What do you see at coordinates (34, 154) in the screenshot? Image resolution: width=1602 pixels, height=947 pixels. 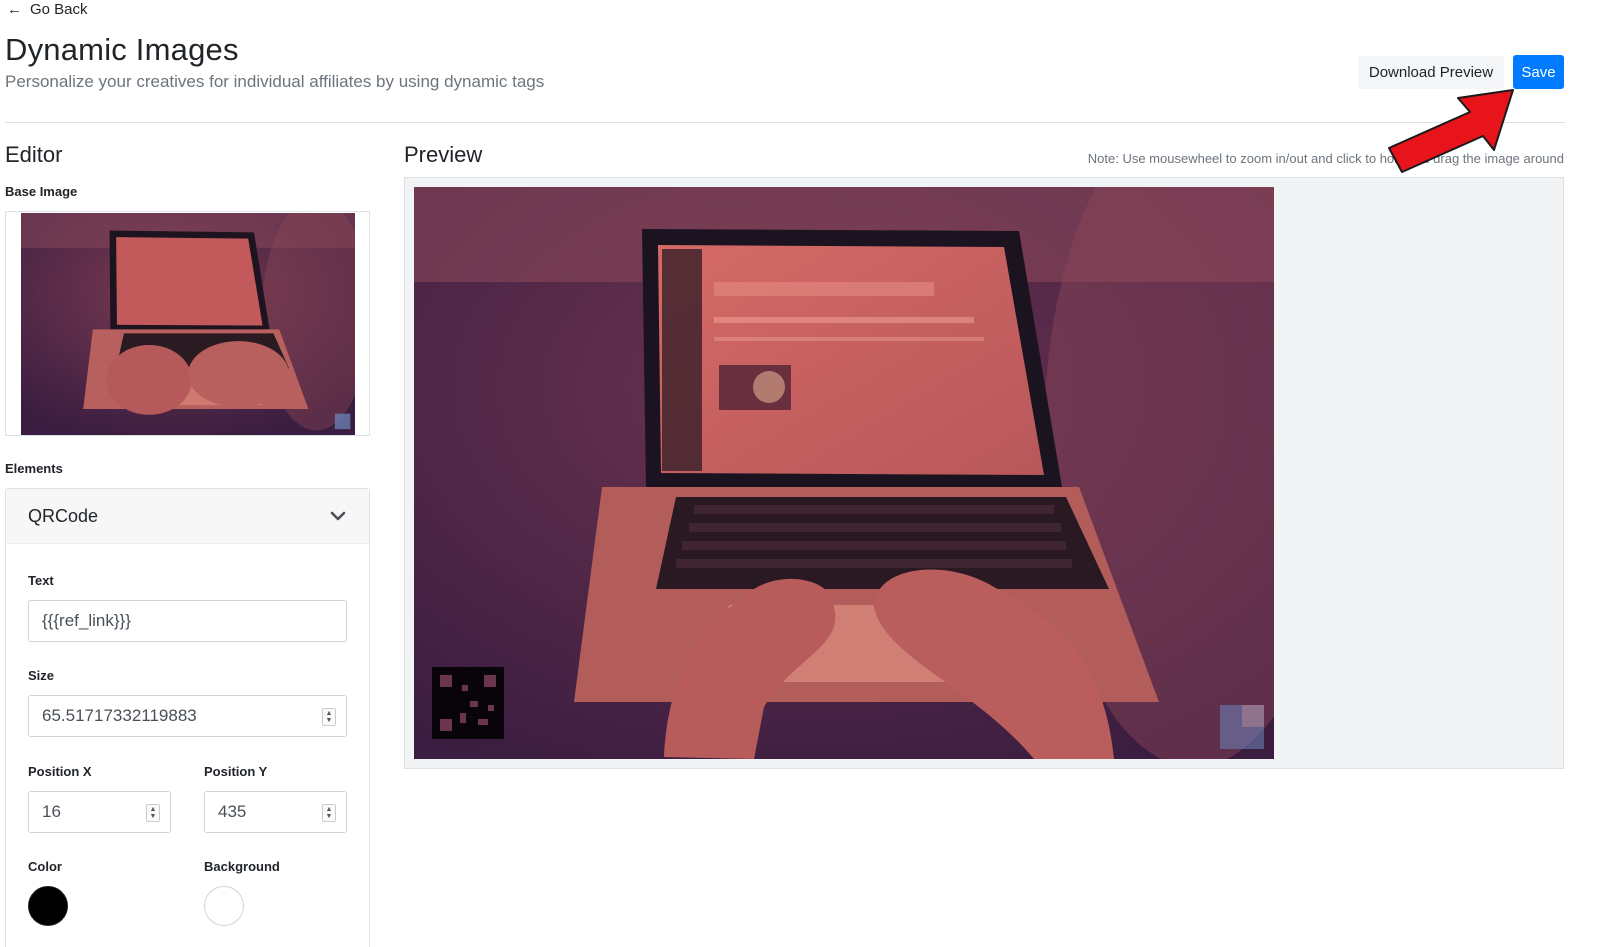 I see `editor-title: Editor` at bounding box center [34, 154].